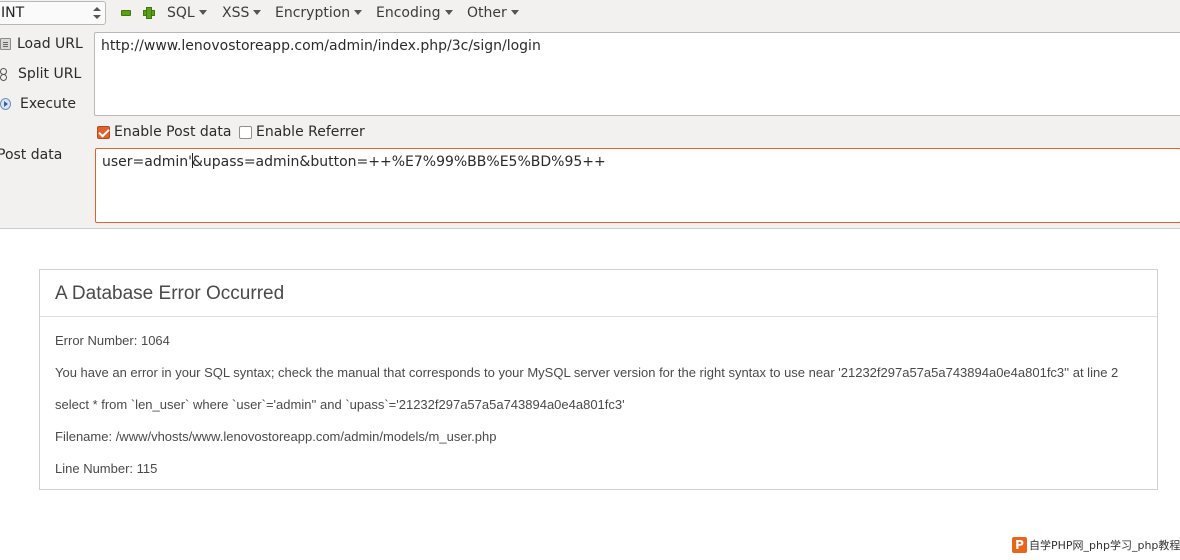 The height and width of the screenshot is (560, 1180). What do you see at coordinates (1104, 545) in the screenshot?
I see `watermark-text: 自学PHP网_php学习_php教程` at bounding box center [1104, 545].